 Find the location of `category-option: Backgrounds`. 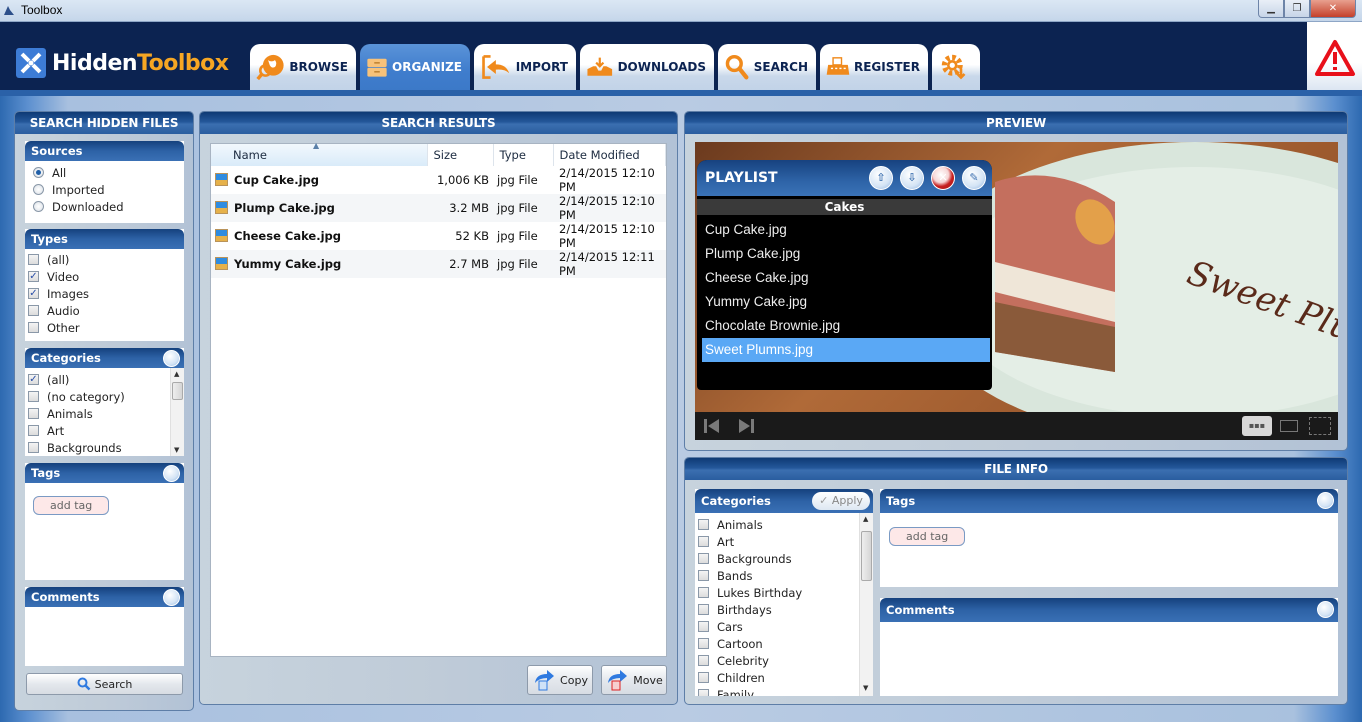

category-option: Backgrounds is located at coordinates (104, 447).